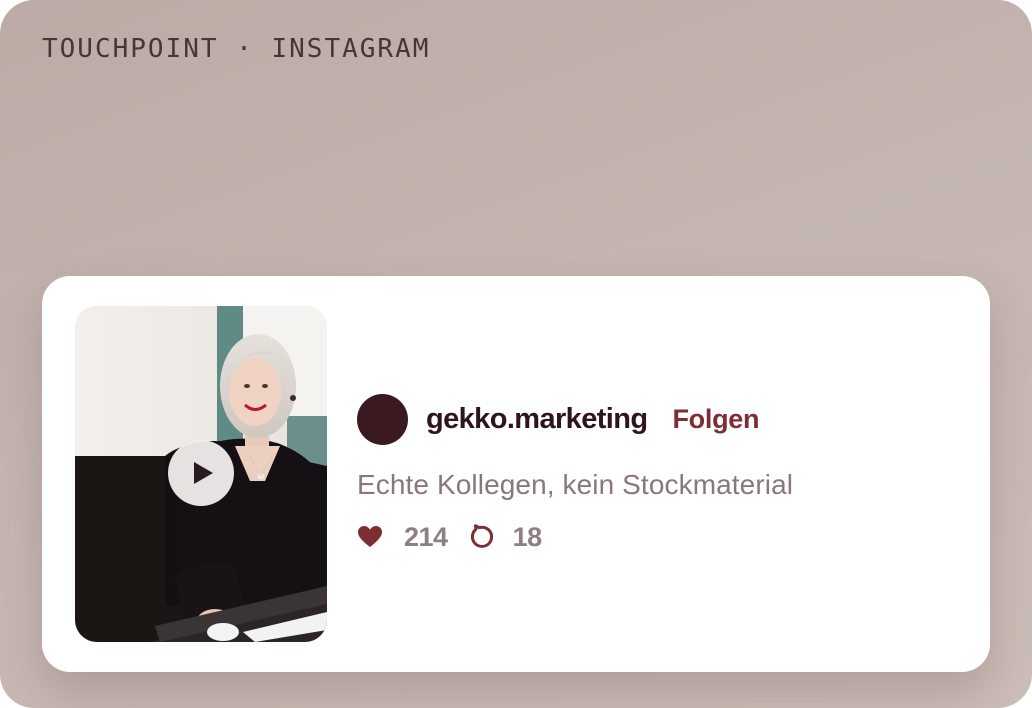 The height and width of the screenshot is (708, 1032). Describe the element at coordinates (537, 419) in the screenshot. I see `account-handle: gekko.marketing` at that location.